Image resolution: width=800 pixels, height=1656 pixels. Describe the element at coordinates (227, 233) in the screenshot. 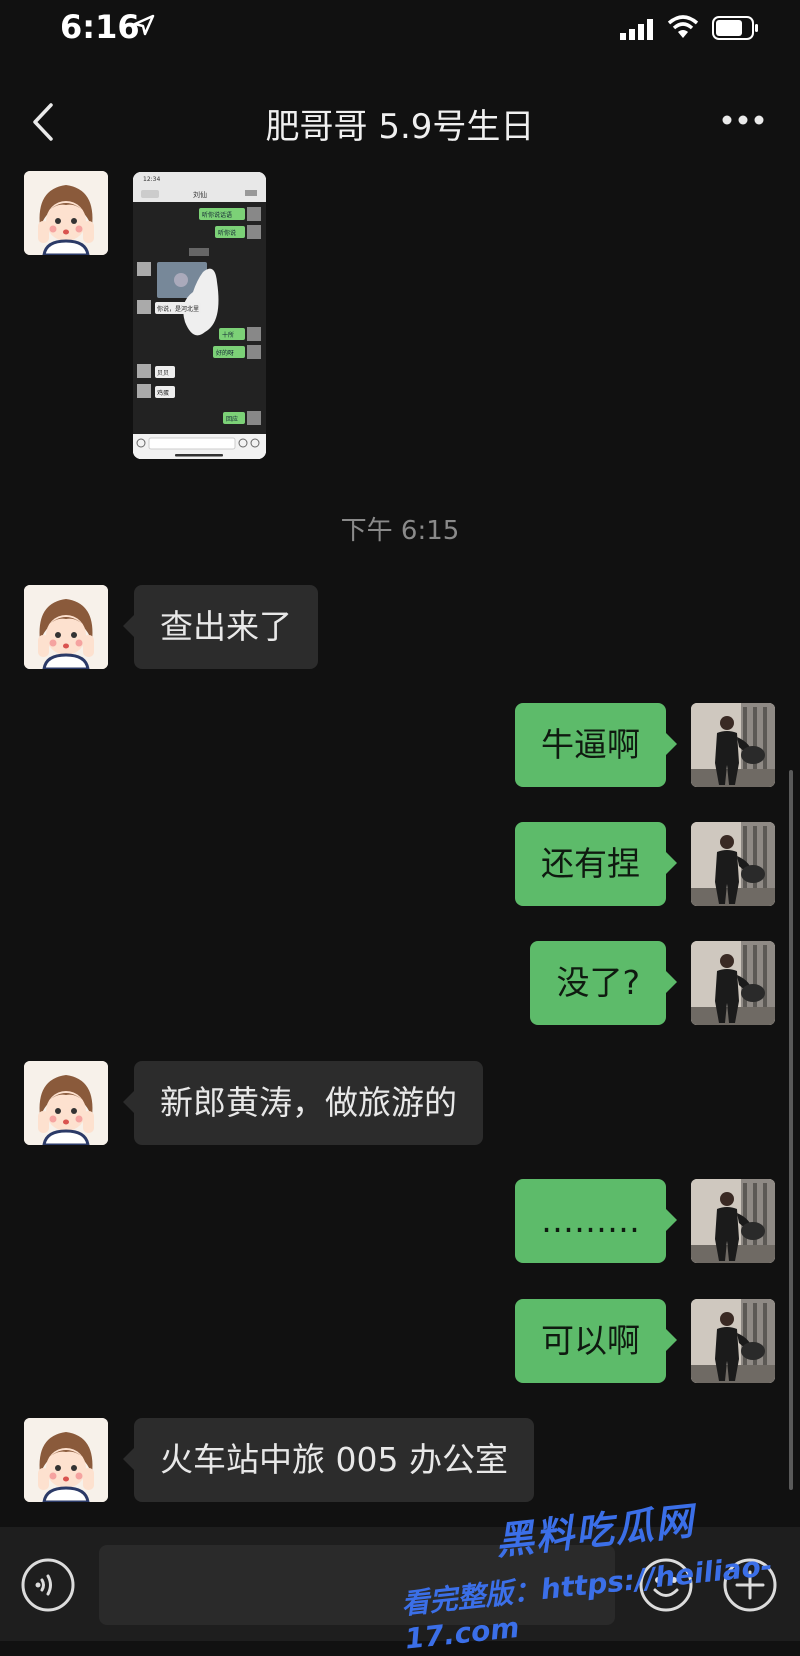

I see `thumb-right-text-1: 听你说` at that location.